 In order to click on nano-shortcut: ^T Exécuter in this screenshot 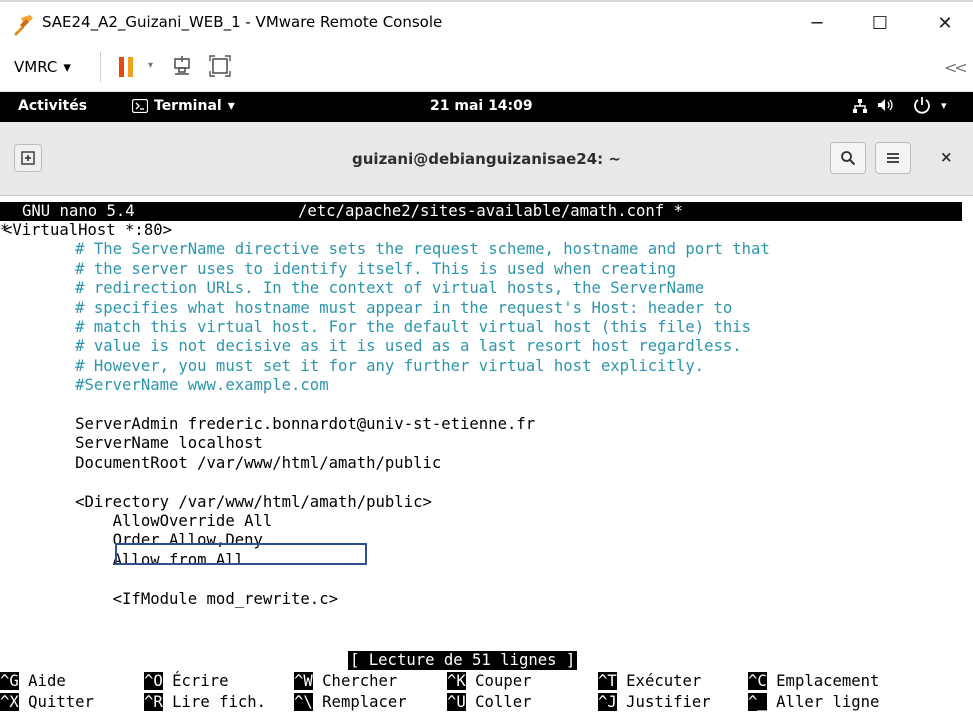, I will do `click(649, 681)`.